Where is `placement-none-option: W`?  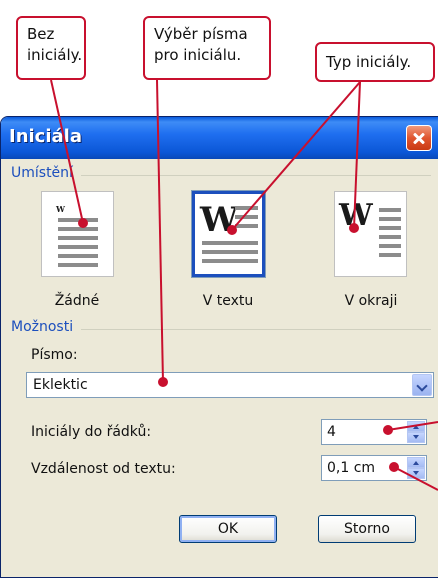 placement-none-option: W is located at coordinates (77, 234).